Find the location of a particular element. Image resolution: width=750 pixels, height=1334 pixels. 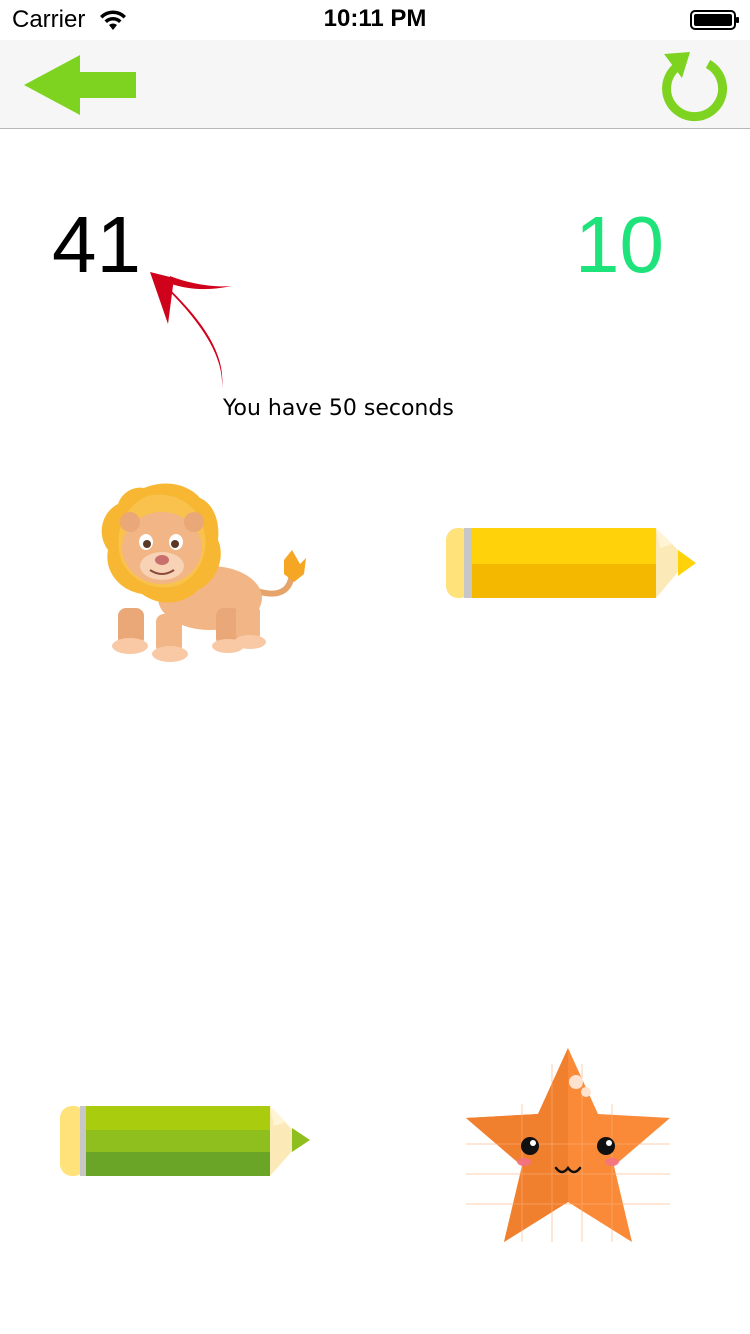

star-item is located at coordinates (568, 1146).